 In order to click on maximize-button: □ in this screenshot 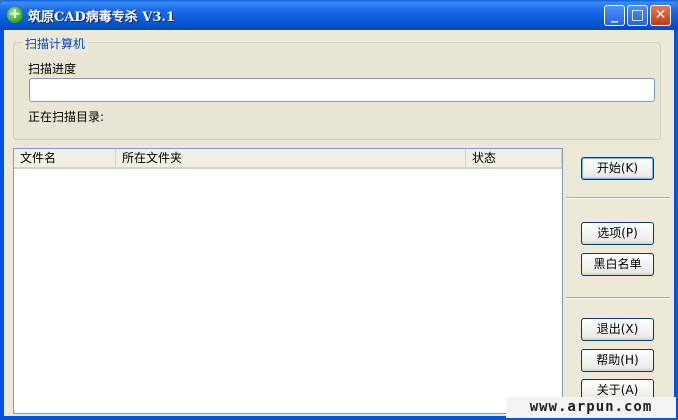, I will do `click(637, 15)`.